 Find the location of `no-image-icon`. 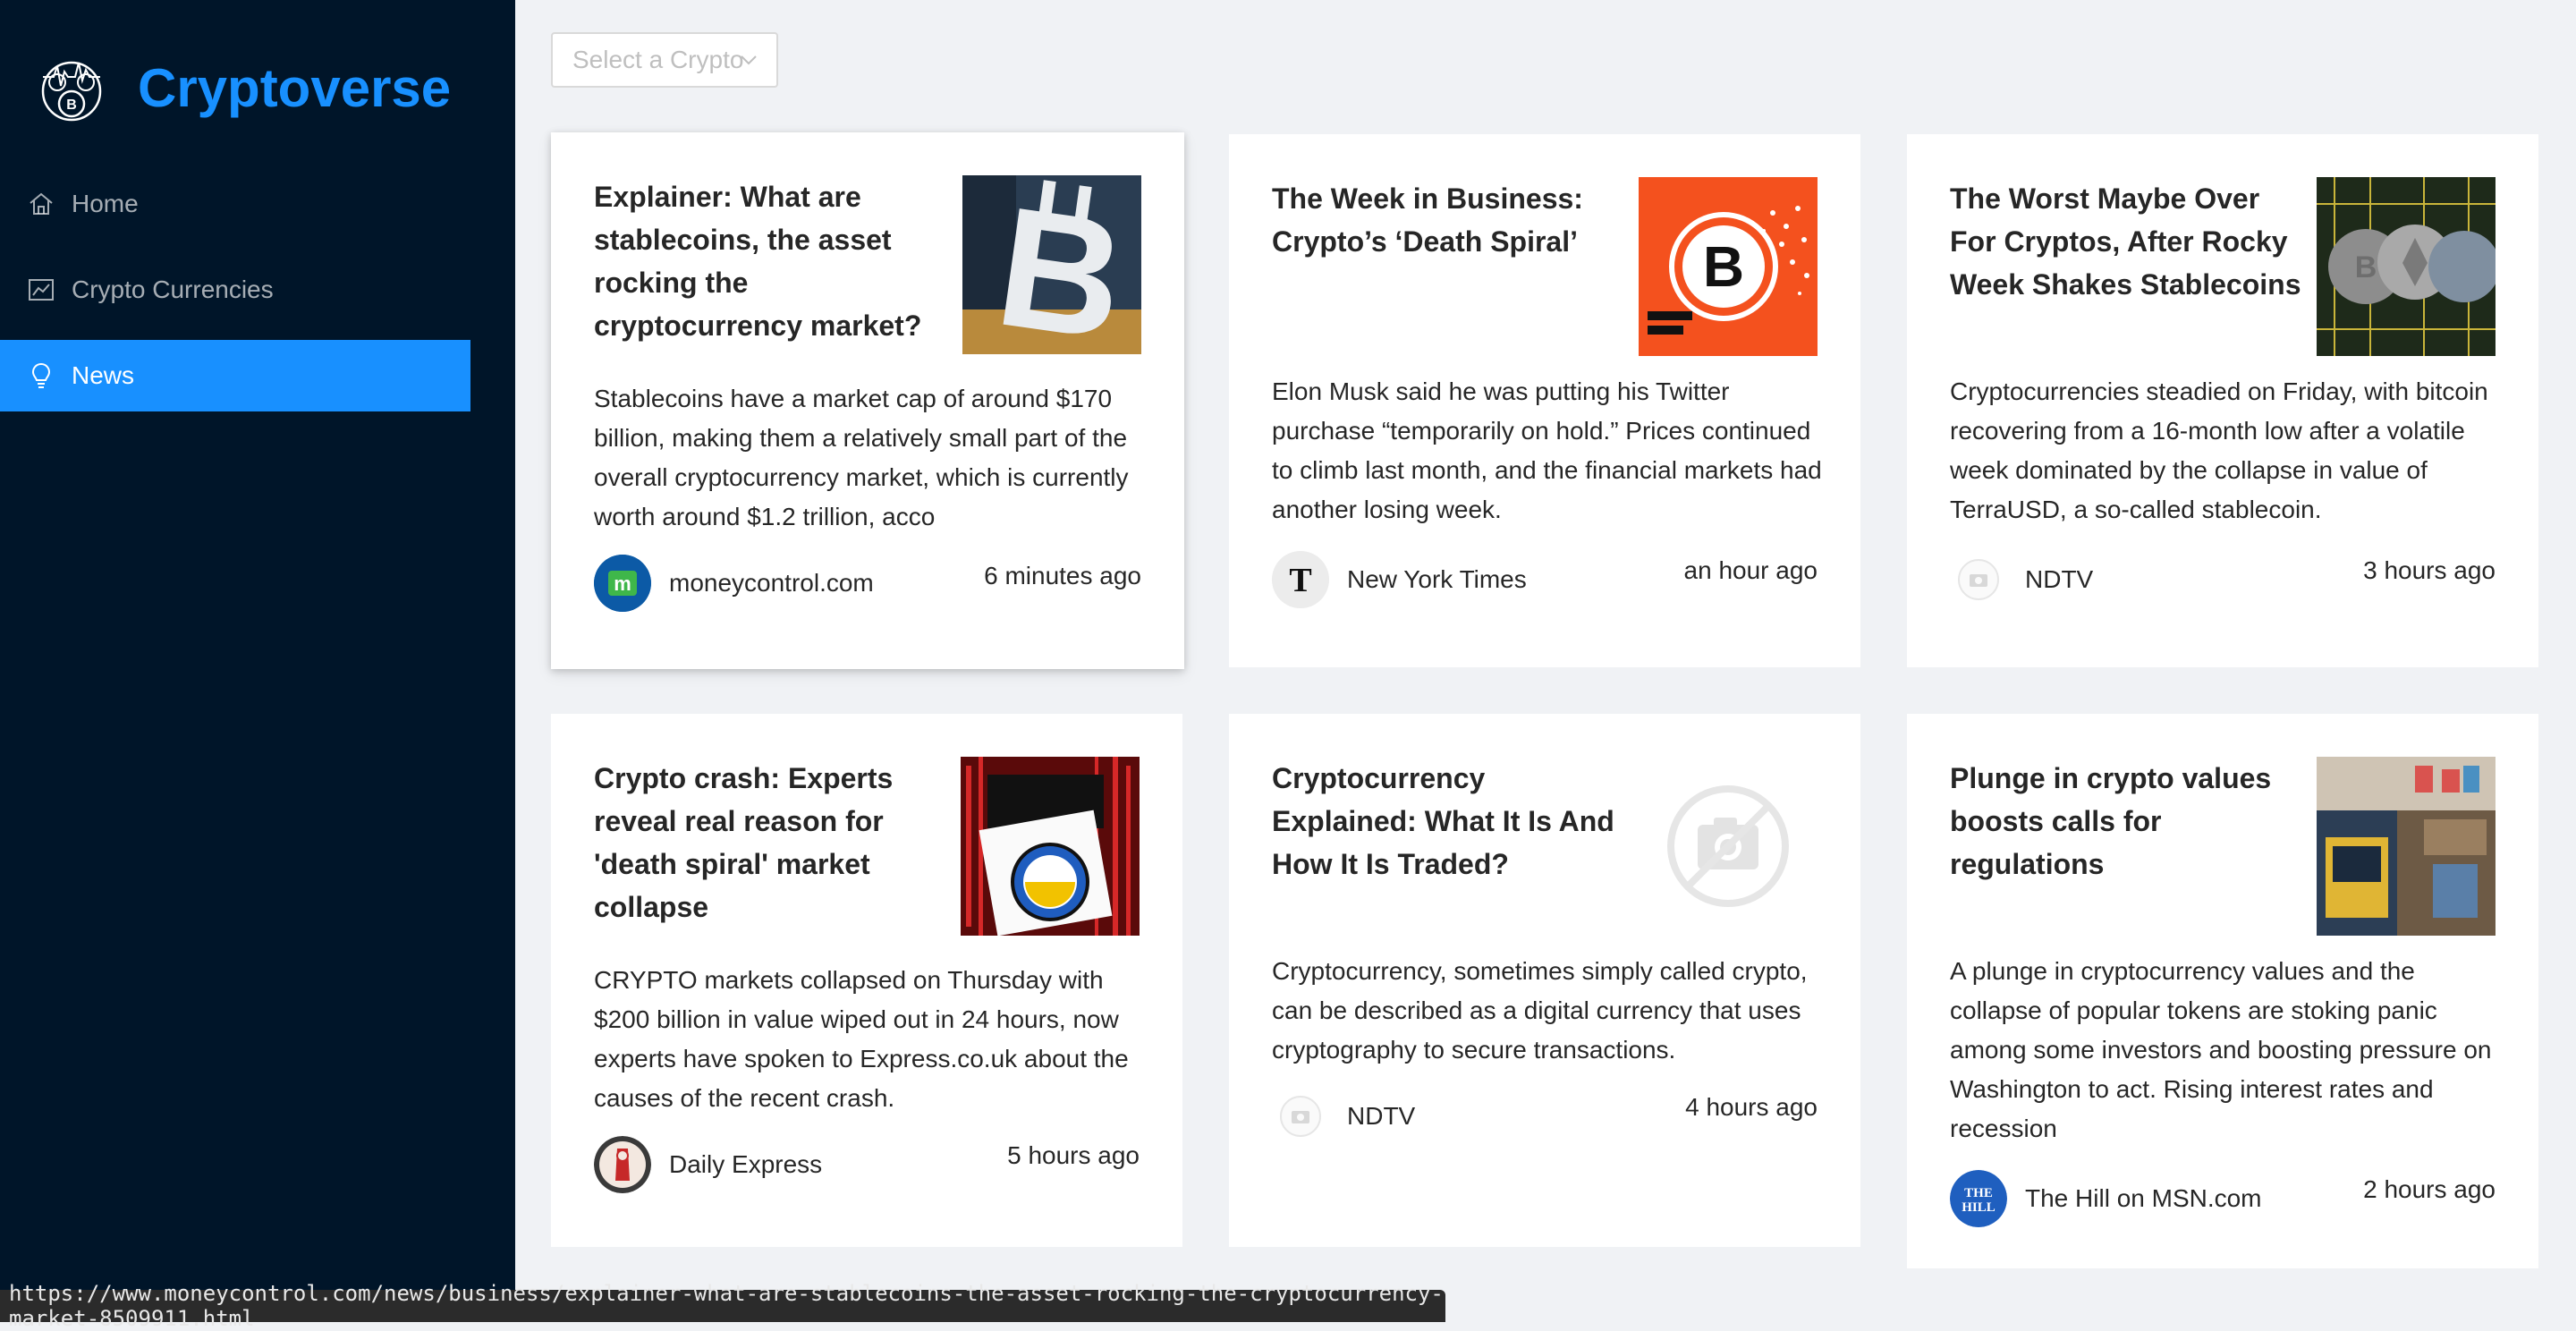

no-image-icon is located at coordinates (1728, 847).